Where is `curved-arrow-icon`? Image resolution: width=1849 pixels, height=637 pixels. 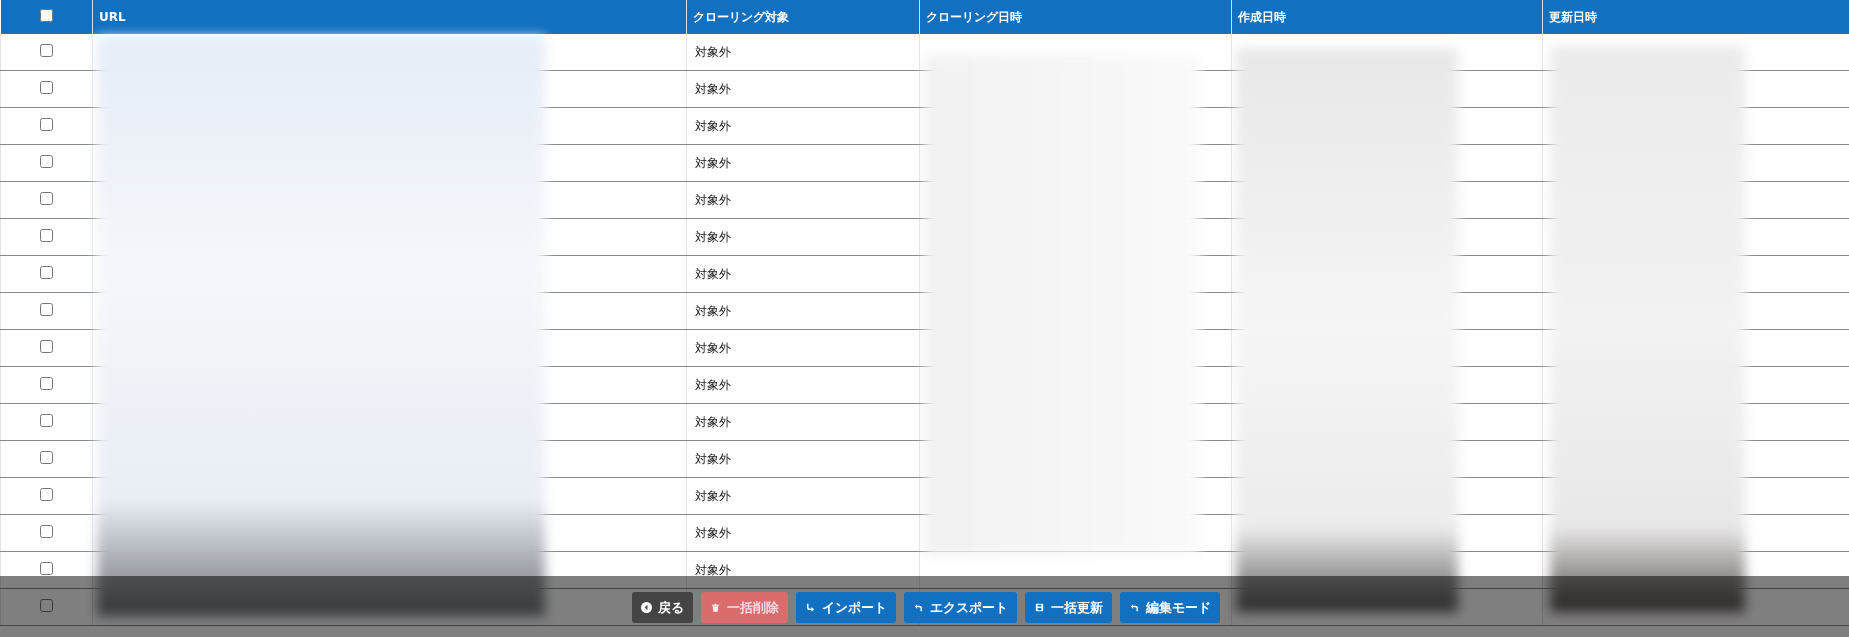
curved-arrow-icon is located at coordinates (810, 607).